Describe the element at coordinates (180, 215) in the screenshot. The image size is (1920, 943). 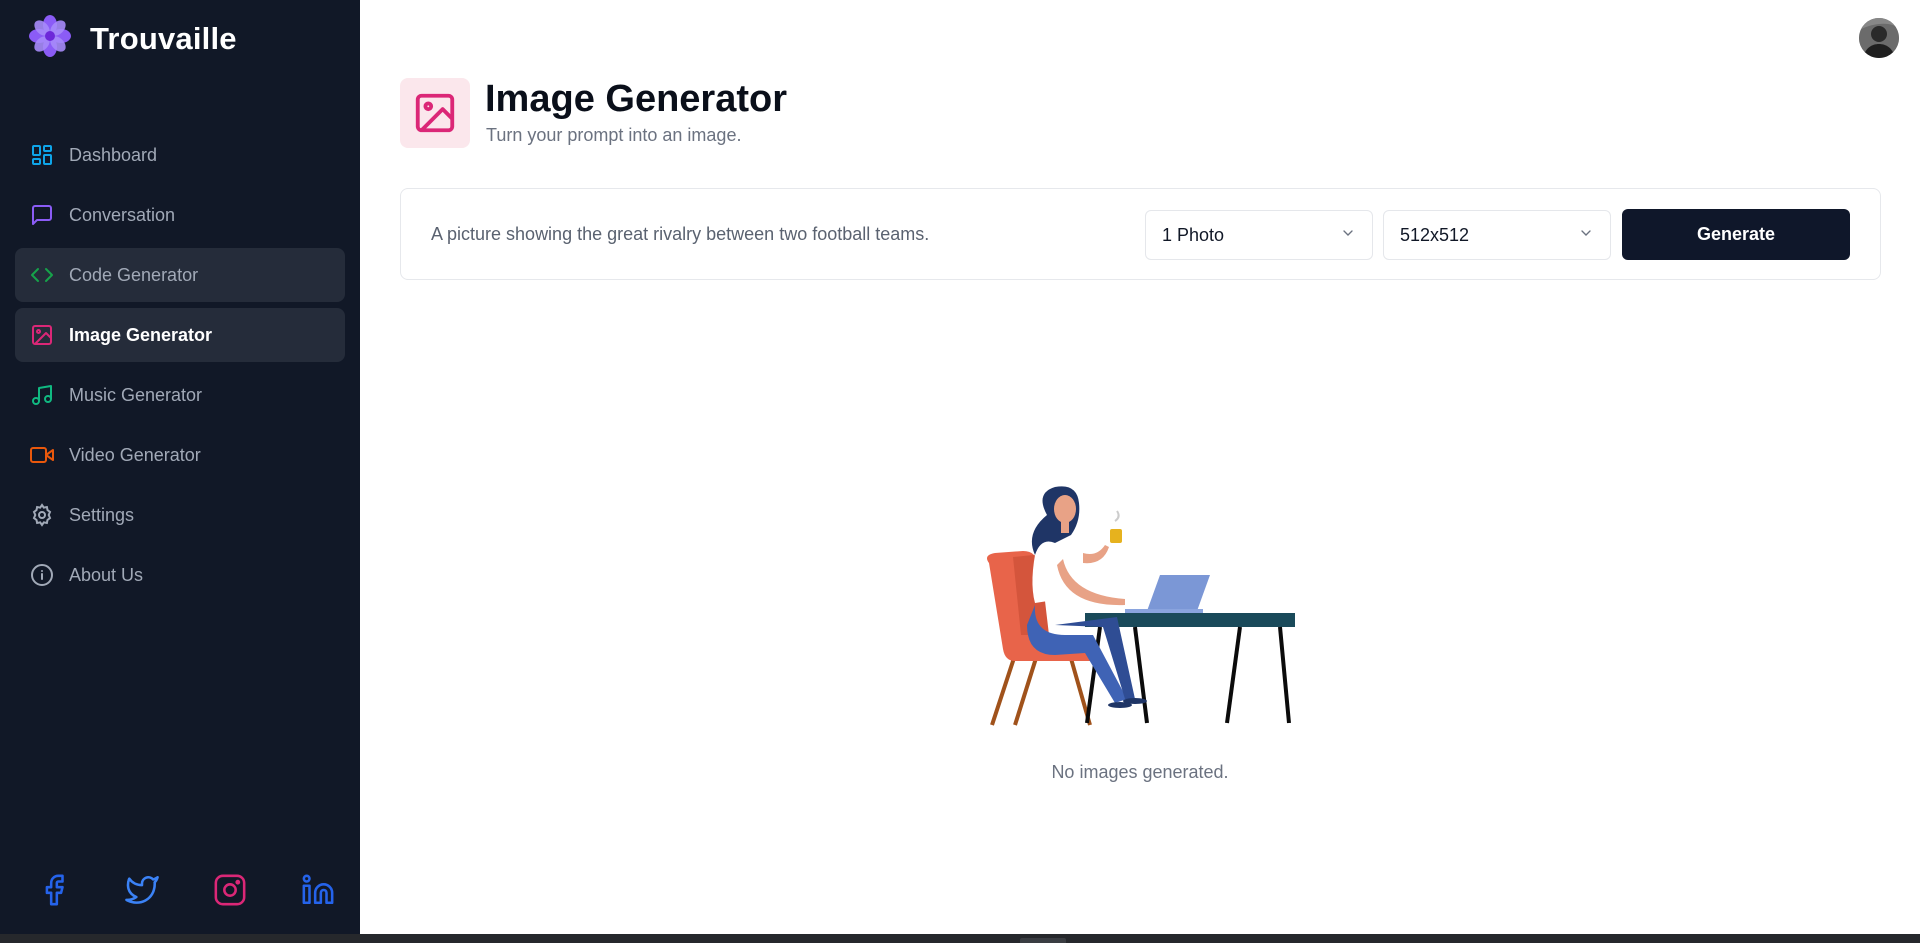
I see `sidebar-item-conversation: Conversation` at that location.